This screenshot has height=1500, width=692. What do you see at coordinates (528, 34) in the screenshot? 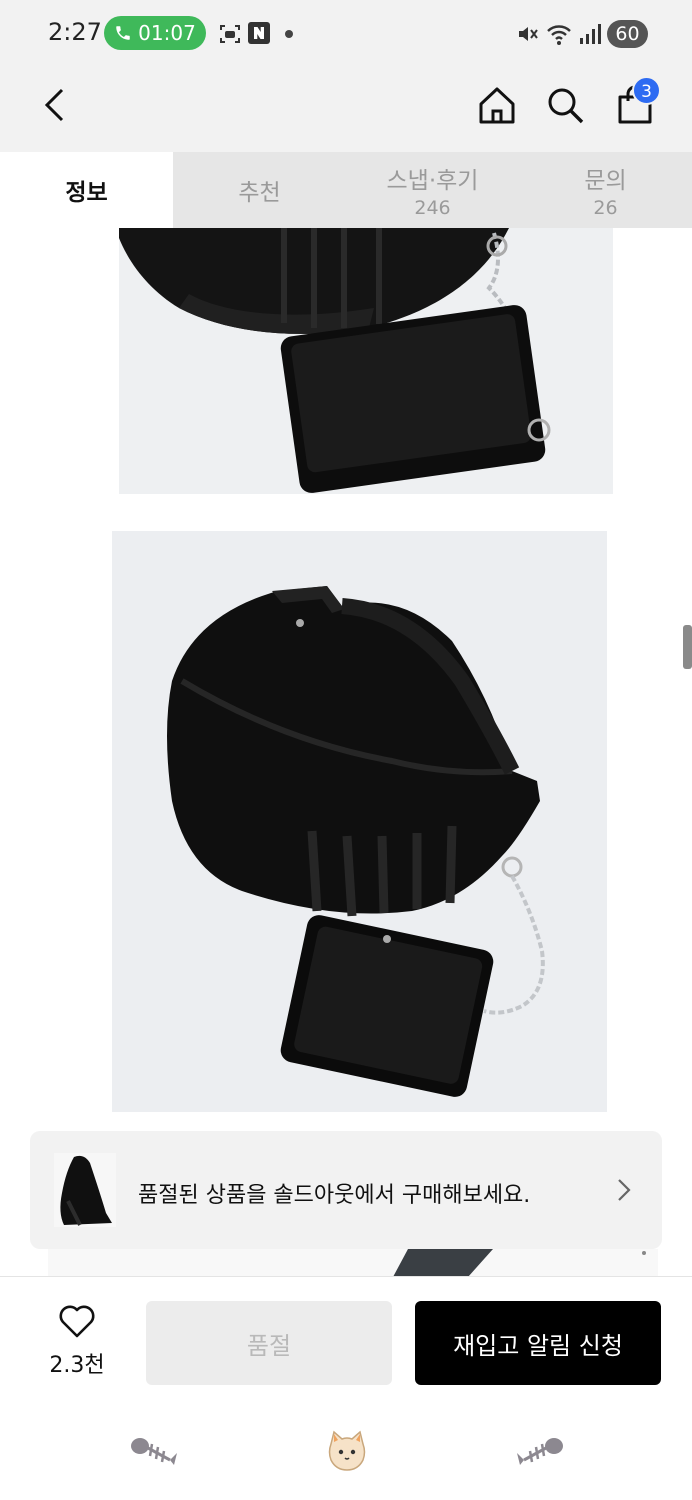
I see `mute-icon` at bounding box center [528, 34].